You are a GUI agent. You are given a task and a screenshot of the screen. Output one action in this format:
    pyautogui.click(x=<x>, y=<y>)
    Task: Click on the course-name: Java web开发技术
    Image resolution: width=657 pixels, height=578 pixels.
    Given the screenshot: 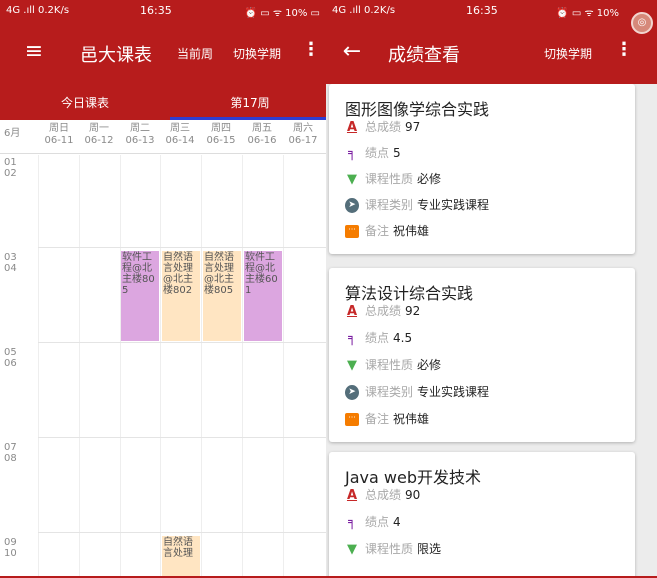 What is the action you would take?
    pyautogui.click(x=413, y=477)
    